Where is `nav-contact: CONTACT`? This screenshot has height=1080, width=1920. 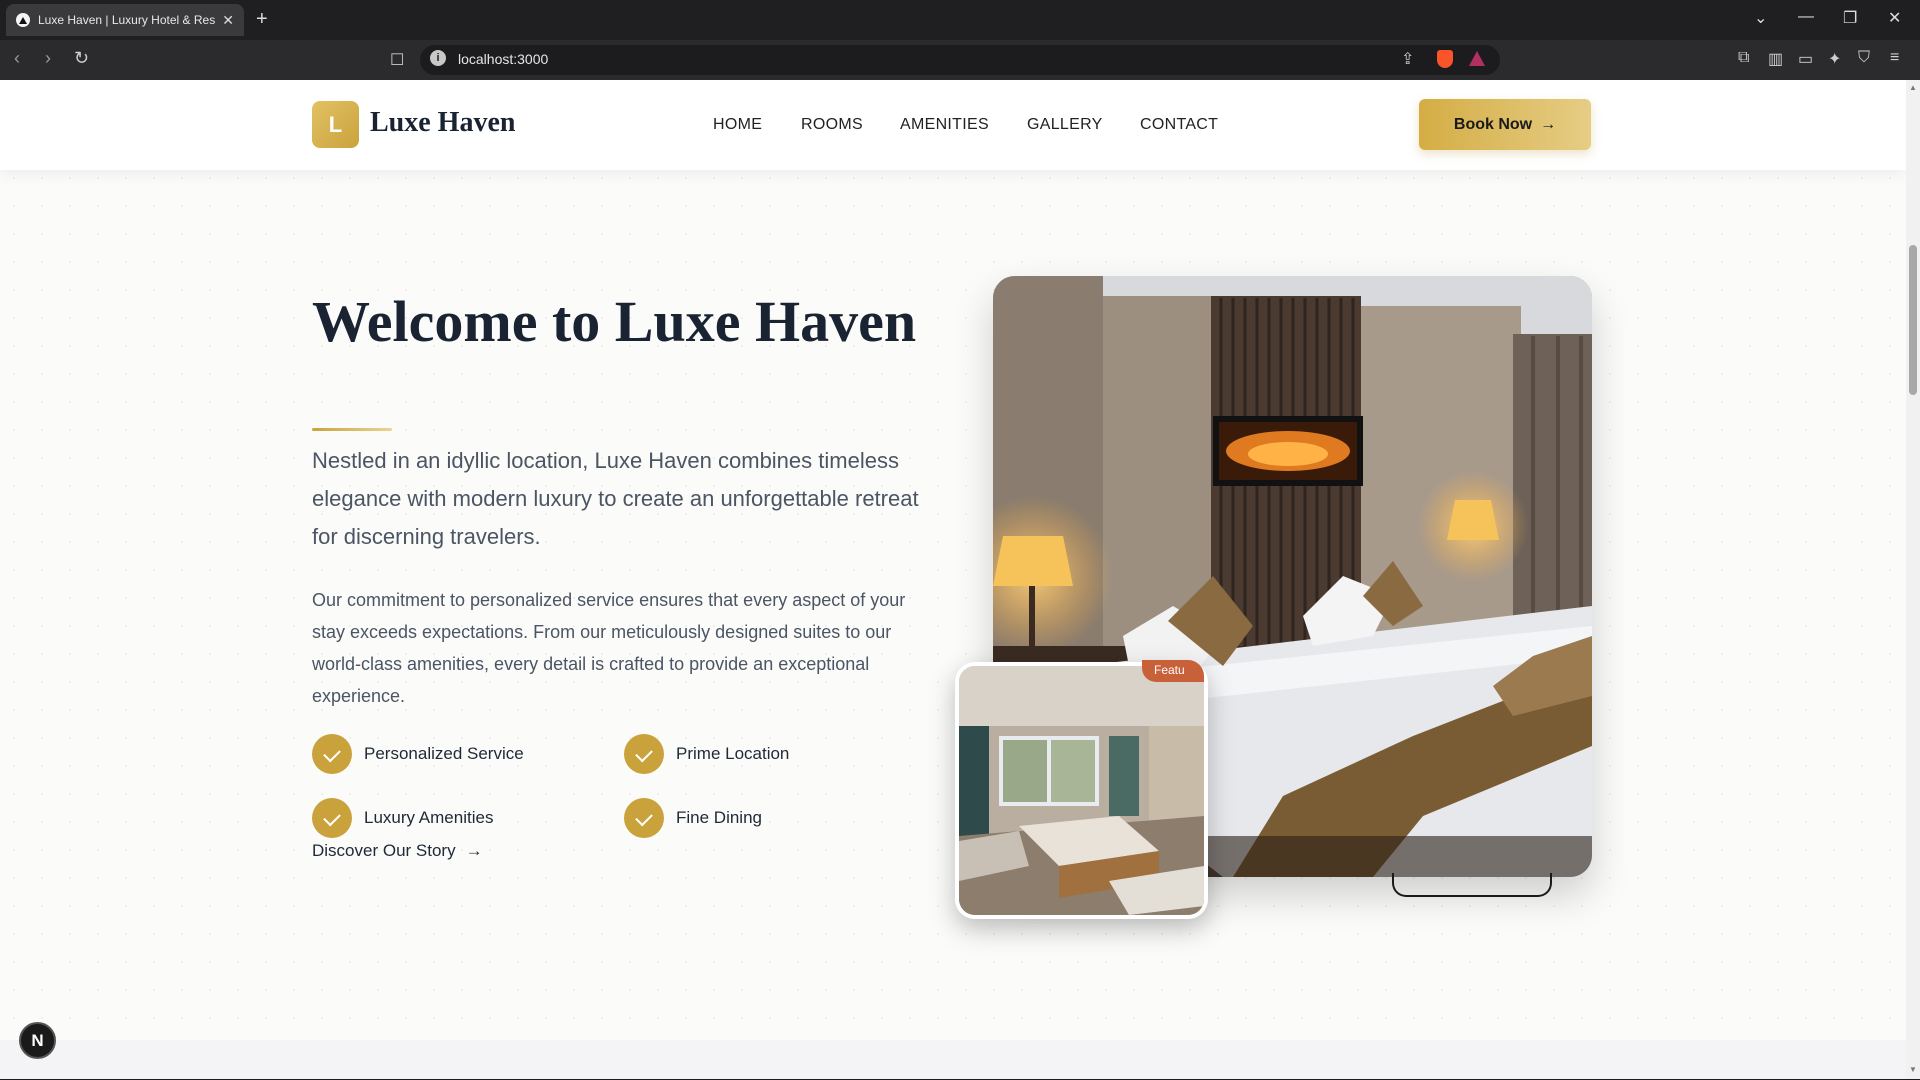 nav-contact: CONTACT is located at coordinates (1179, 125).